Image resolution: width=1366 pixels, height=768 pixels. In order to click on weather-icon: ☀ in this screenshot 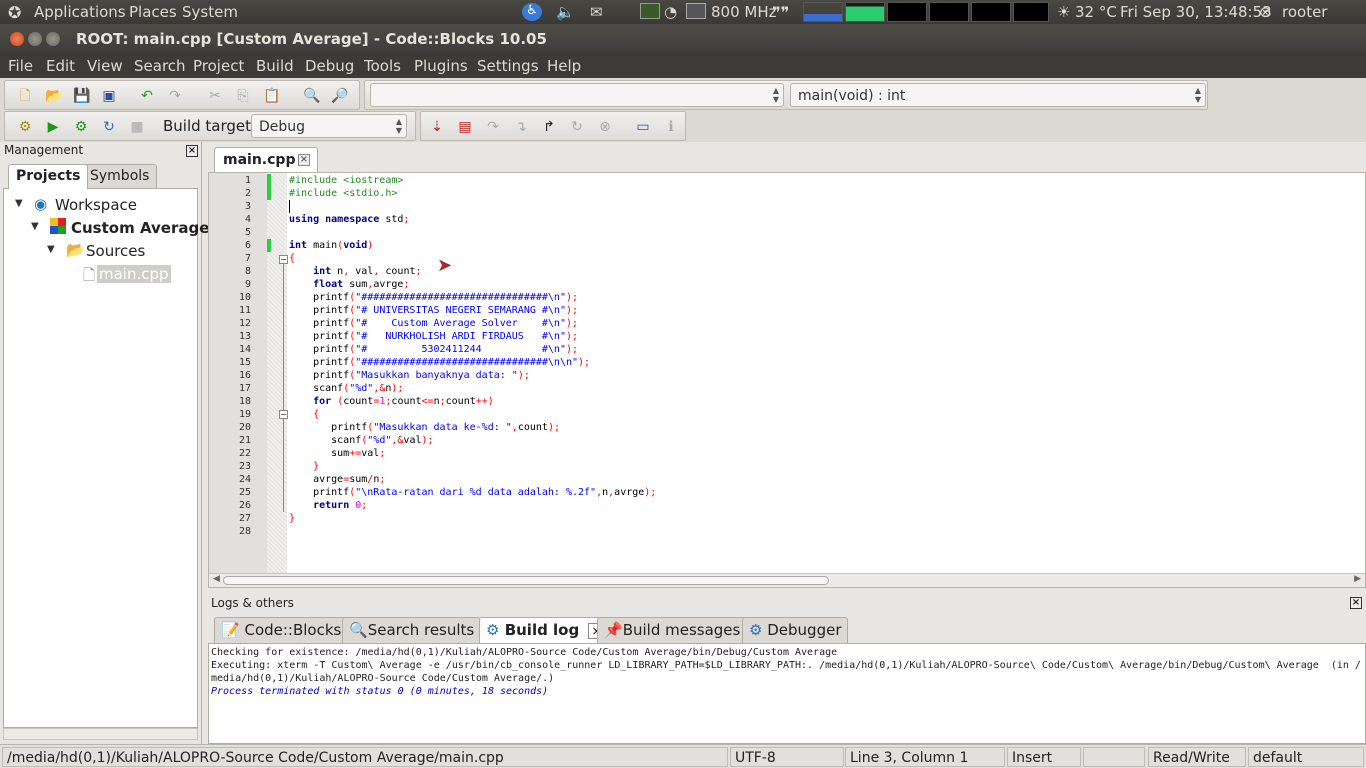, I will do `click(1063, 12)`.